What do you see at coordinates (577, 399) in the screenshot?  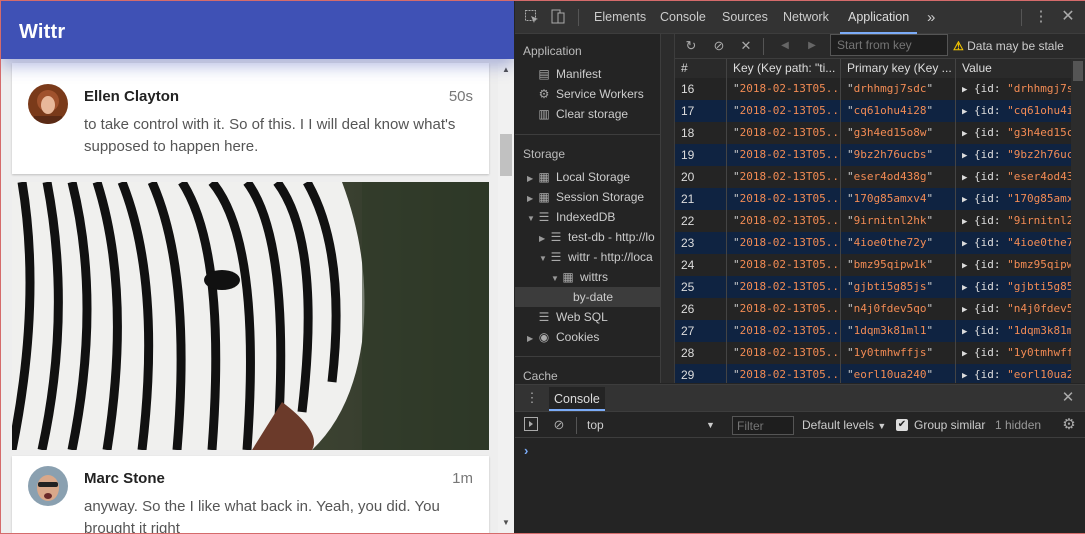 I see `tab-console-drawer: Console` at bounding box center [577, 399].